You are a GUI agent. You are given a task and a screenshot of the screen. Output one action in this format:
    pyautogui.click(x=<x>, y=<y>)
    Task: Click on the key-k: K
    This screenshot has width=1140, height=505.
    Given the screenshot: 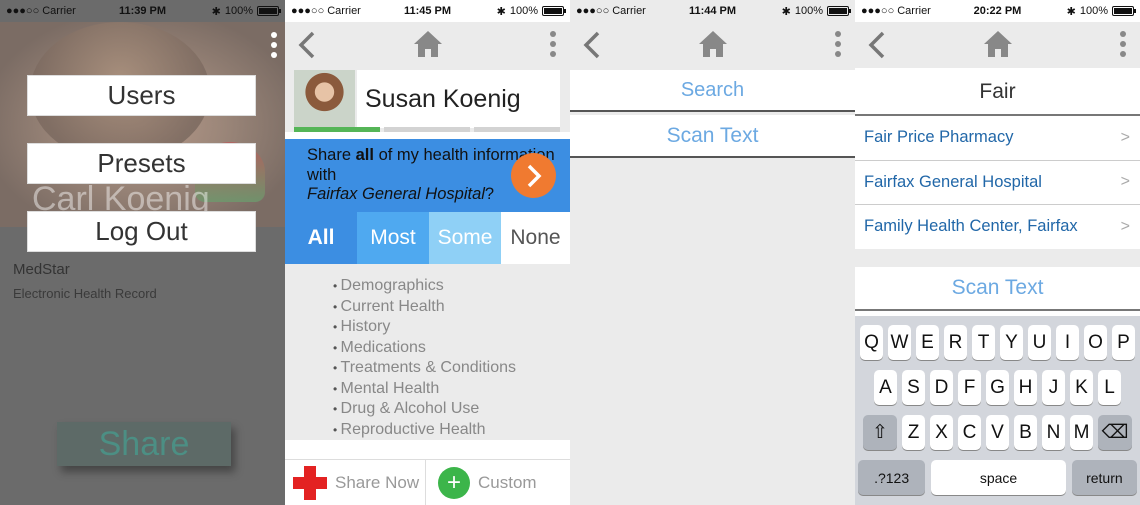 What is the action you would take?
    pyautogui.click(x=1081, y=387)
    